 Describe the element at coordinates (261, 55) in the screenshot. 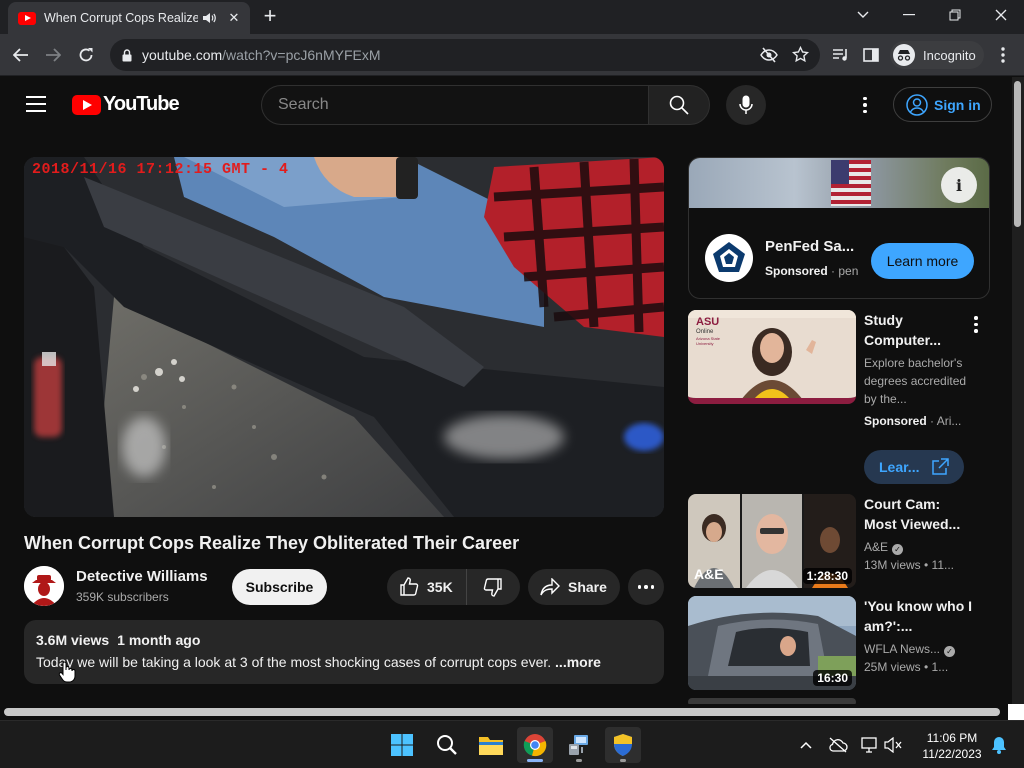

I see `url-text: youtube.com/watch?v=pcJ6nMYFExM` at that location.